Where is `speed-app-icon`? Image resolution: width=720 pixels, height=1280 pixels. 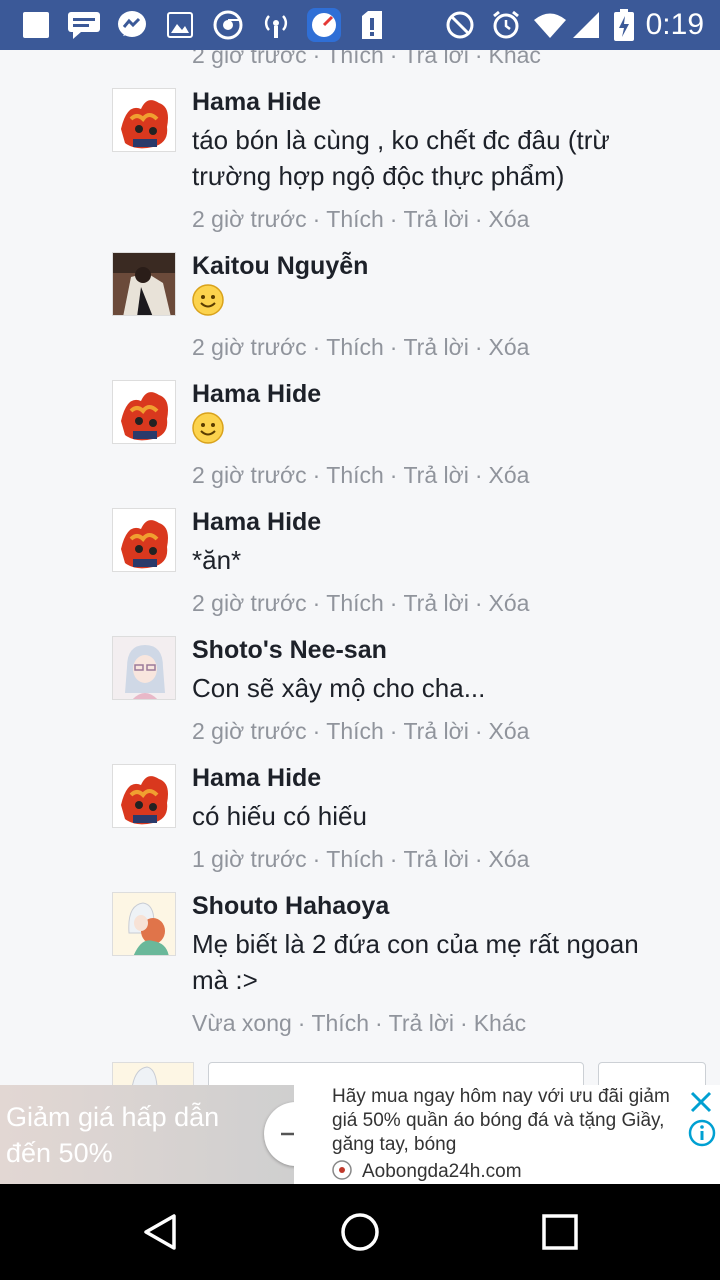 speed-app-icon is located at coordinates (324, 25).